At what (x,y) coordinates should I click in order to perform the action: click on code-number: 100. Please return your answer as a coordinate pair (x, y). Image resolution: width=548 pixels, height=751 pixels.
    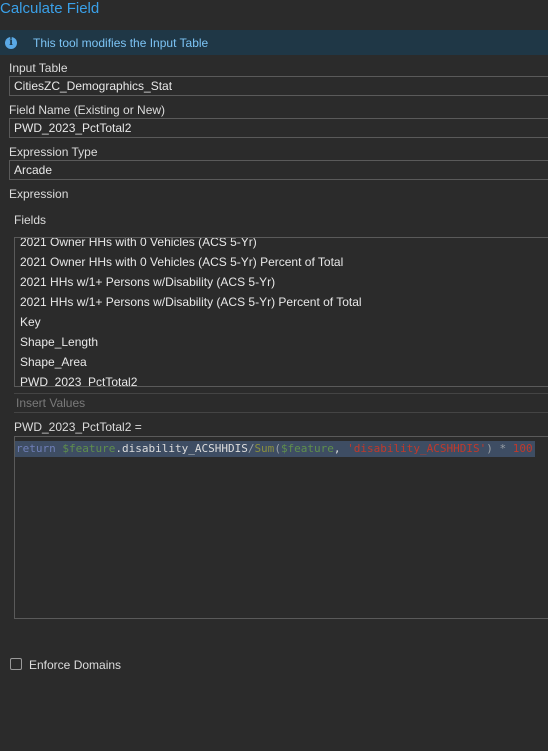
    Looking at the image, I should click on (522, 448).